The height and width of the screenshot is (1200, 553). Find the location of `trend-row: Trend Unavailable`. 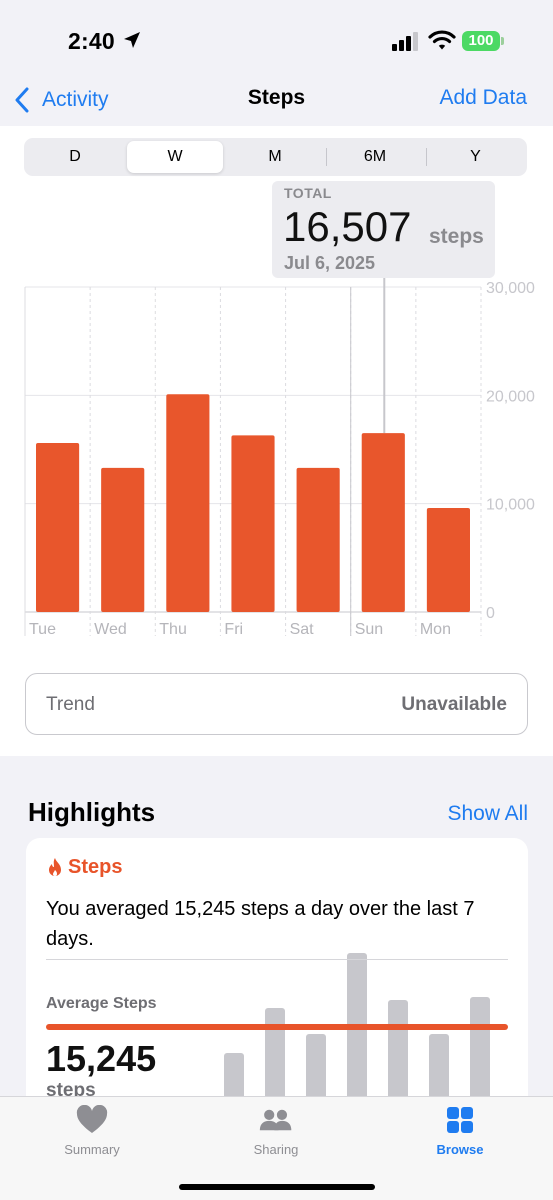

trend-row: Trend Unavailable is located at coordinates (276, 704).